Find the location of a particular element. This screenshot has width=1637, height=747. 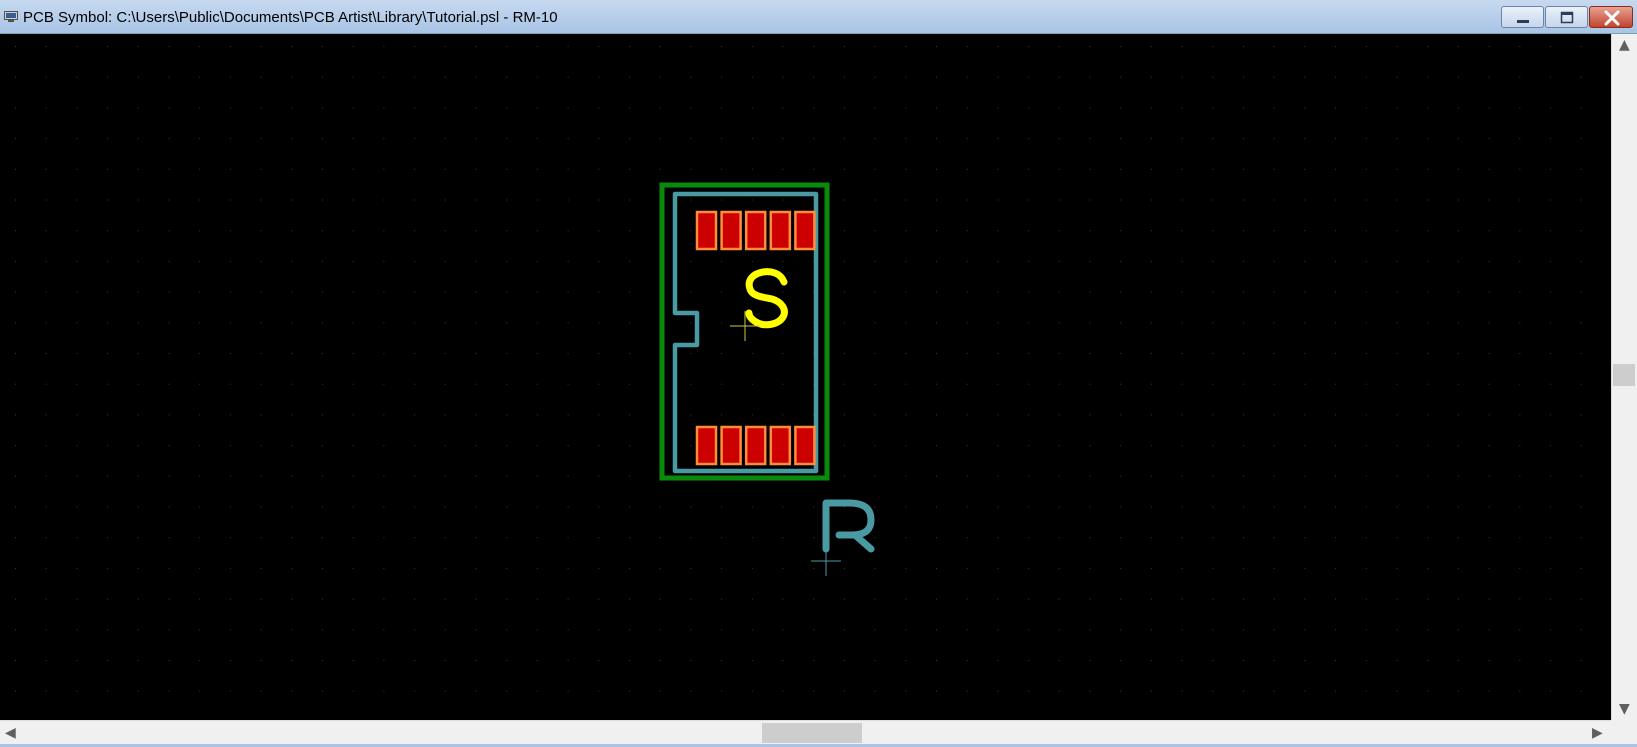

reference-label-r is located at coordinates (848, 526).